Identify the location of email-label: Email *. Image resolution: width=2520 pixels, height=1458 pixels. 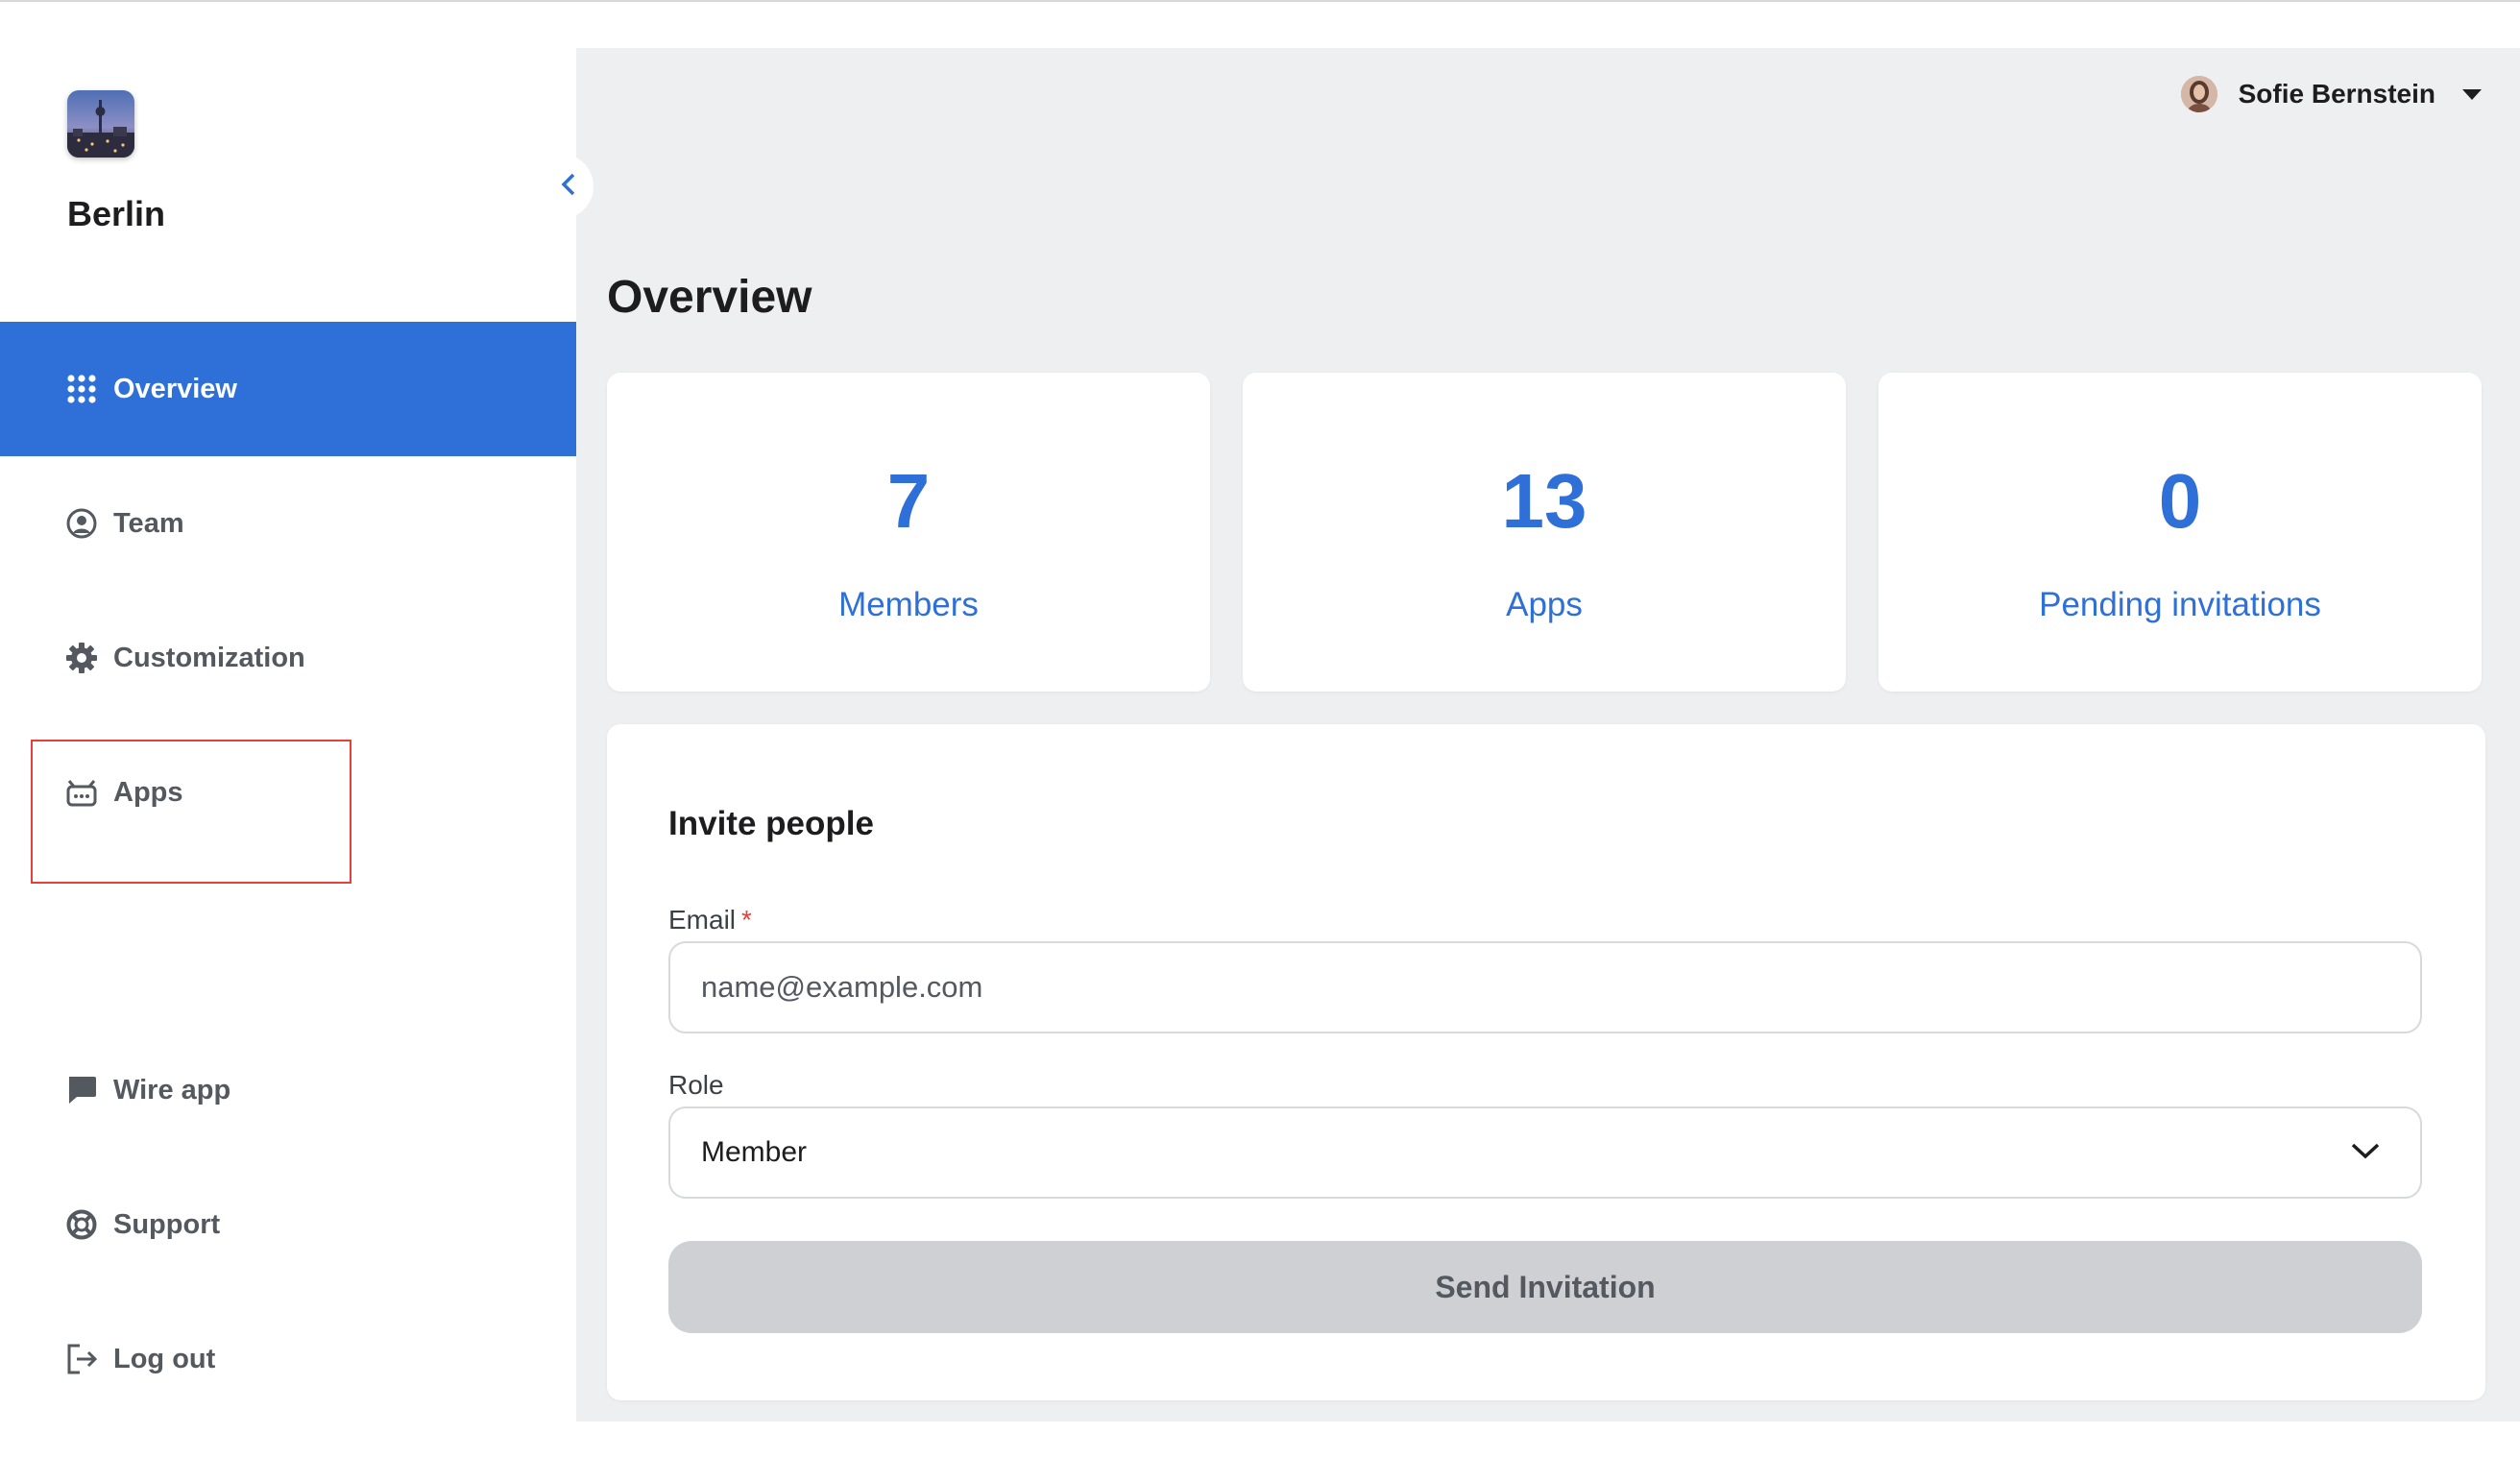
(710, 921).